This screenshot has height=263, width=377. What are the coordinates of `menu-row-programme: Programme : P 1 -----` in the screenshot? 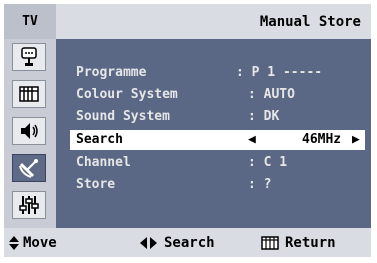 It's located at (213, 73).